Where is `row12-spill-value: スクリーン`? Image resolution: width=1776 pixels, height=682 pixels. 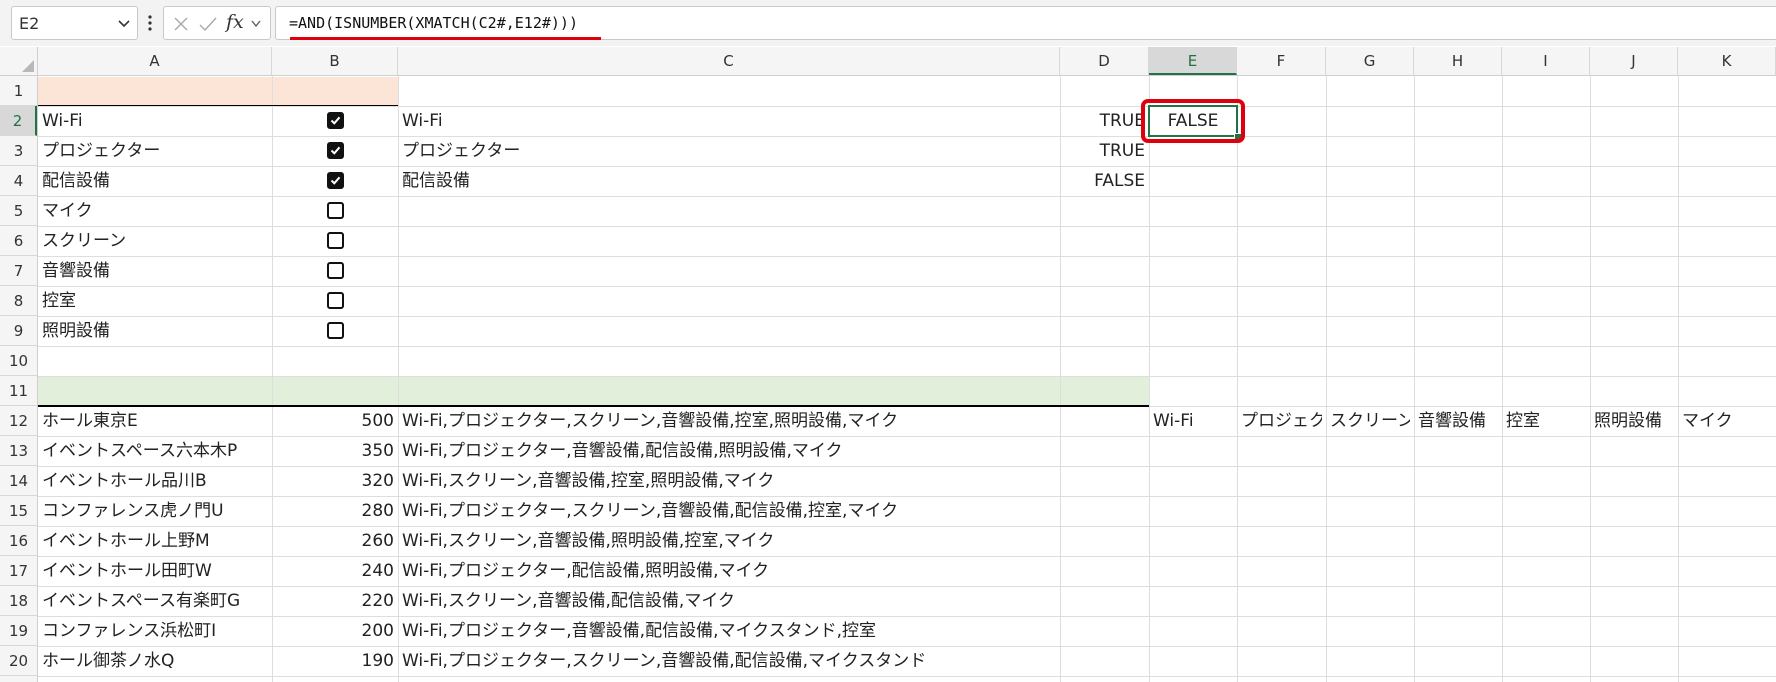 row12-spill-value: スクリーン is located at coordinates (1370, 421).